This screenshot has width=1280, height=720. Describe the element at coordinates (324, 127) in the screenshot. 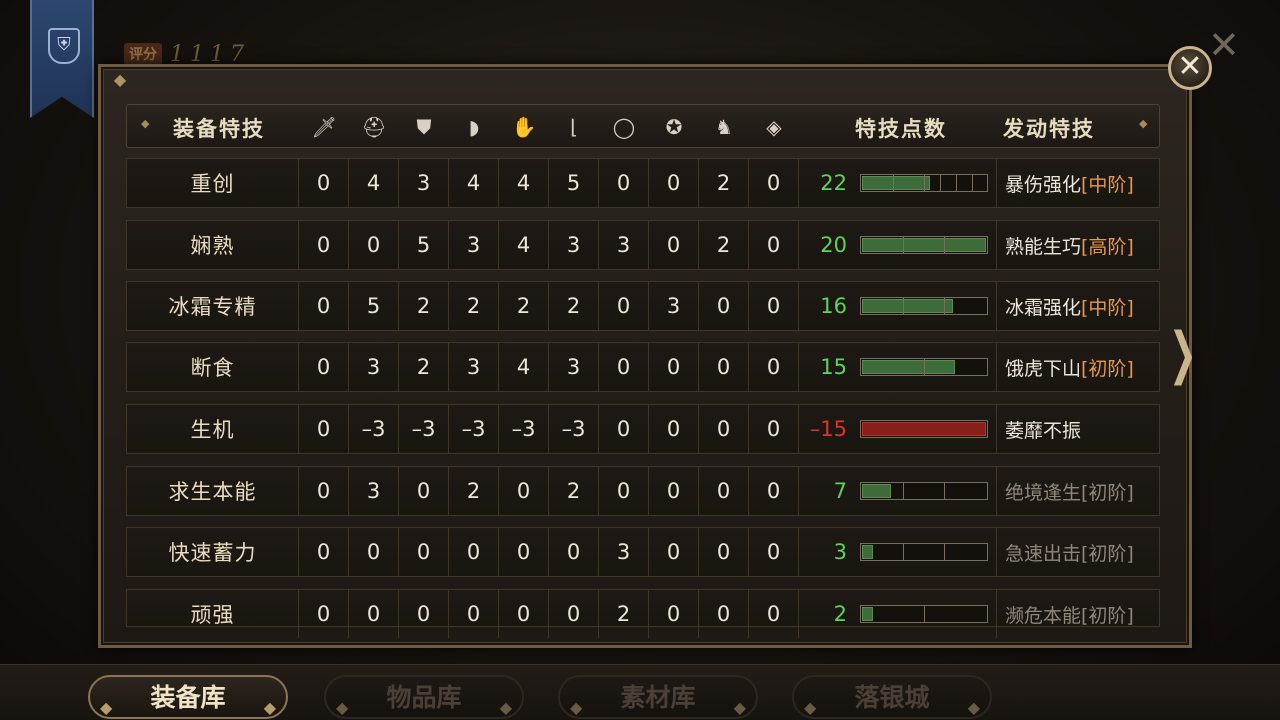

I see `sword-icon: 🗡` at that location.